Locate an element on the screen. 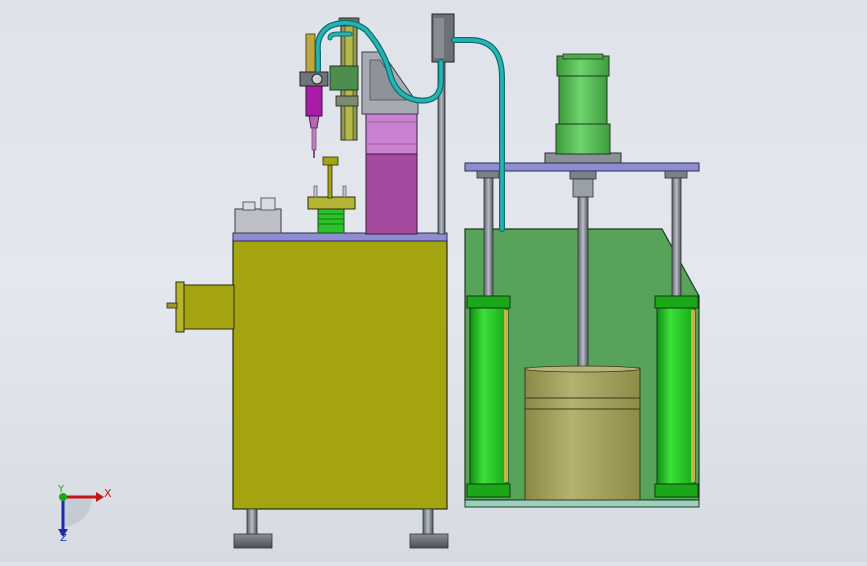  x-axis-label: X is located at coordinates (108, 493).